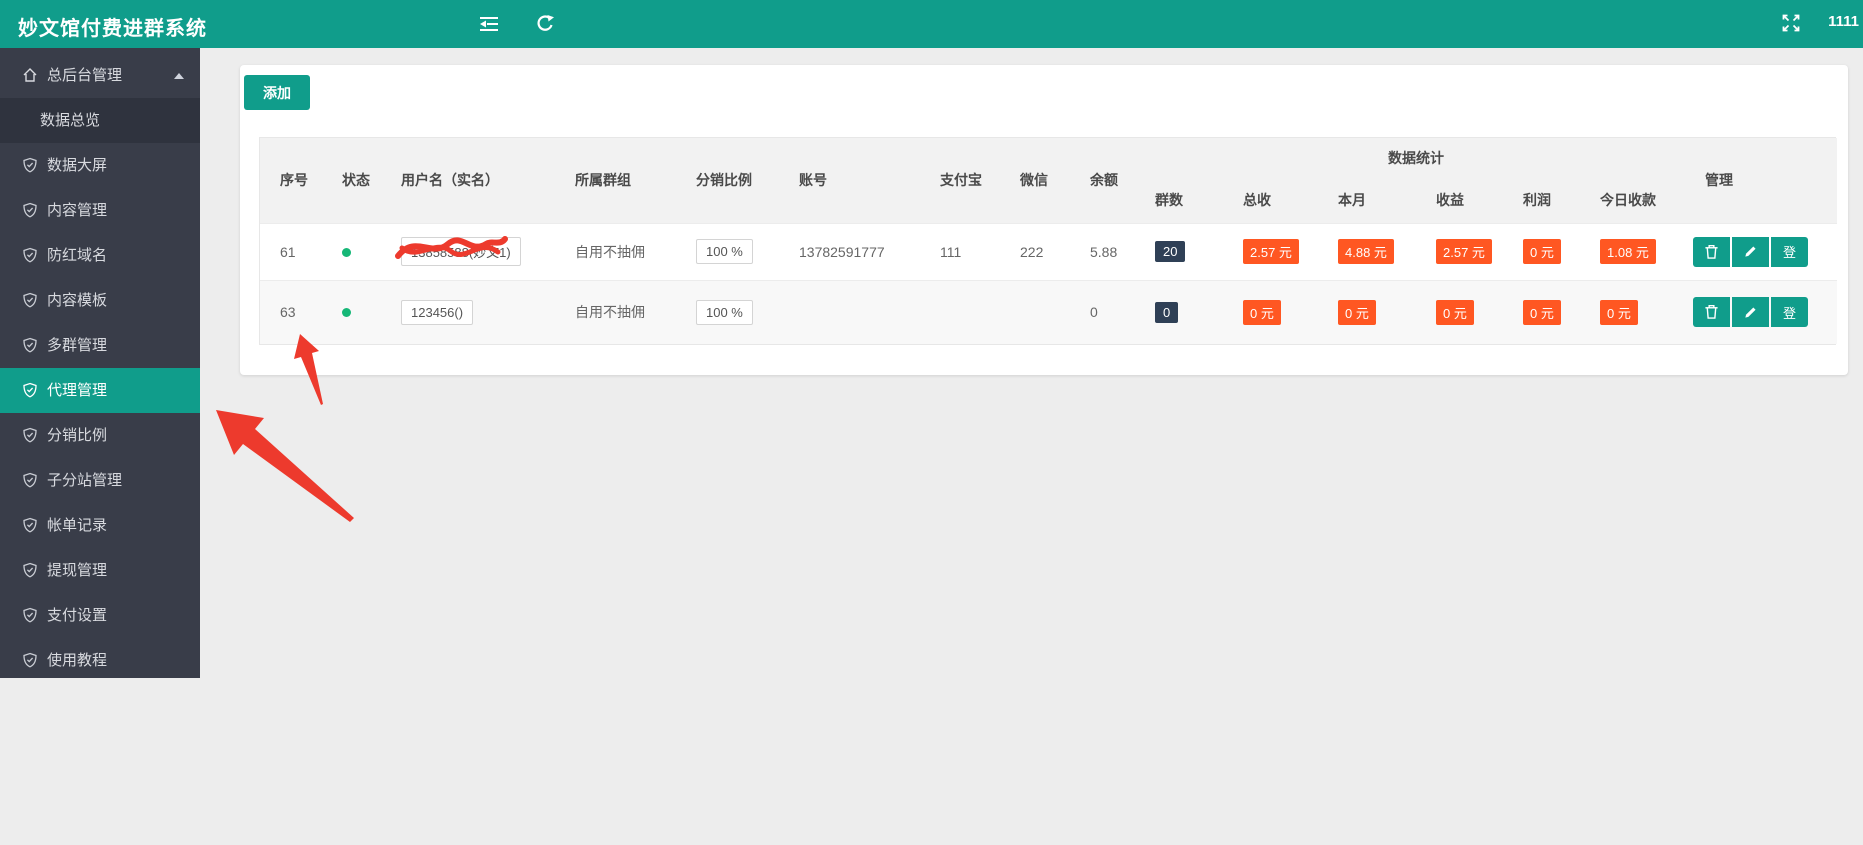 The width and height of the screenshot is (1863, 845). I want to click on sidebar-item-content-mgmt: 内容管理, so click(100, 210).